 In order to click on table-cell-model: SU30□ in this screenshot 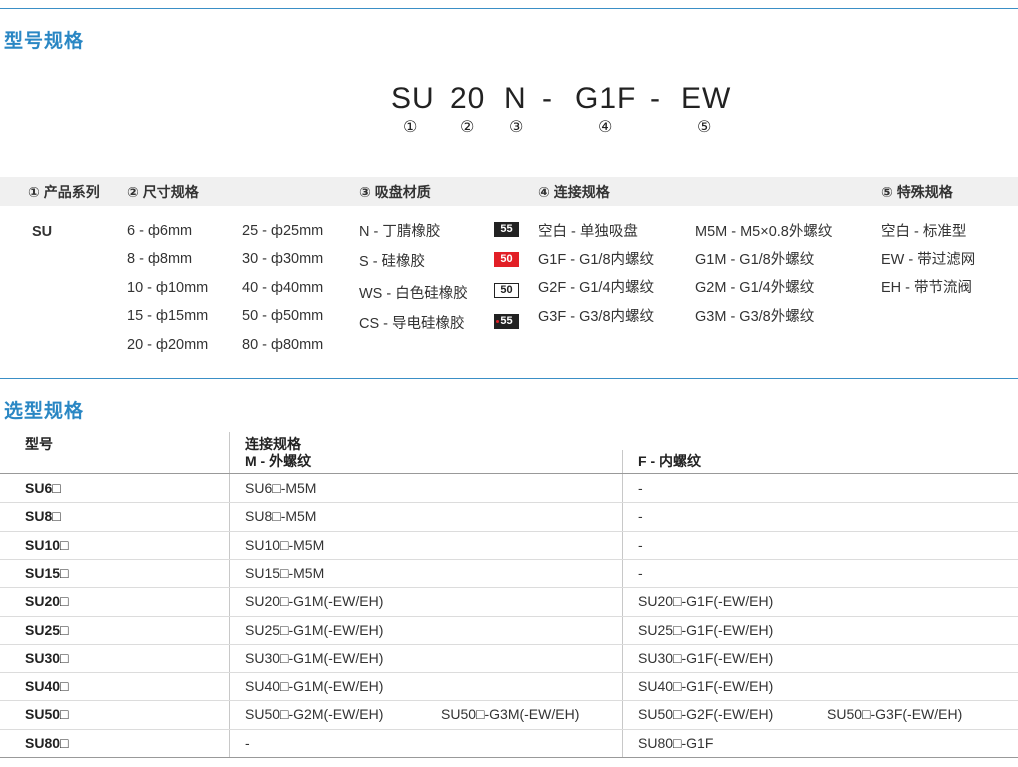, I will do `click(47, 657)`.